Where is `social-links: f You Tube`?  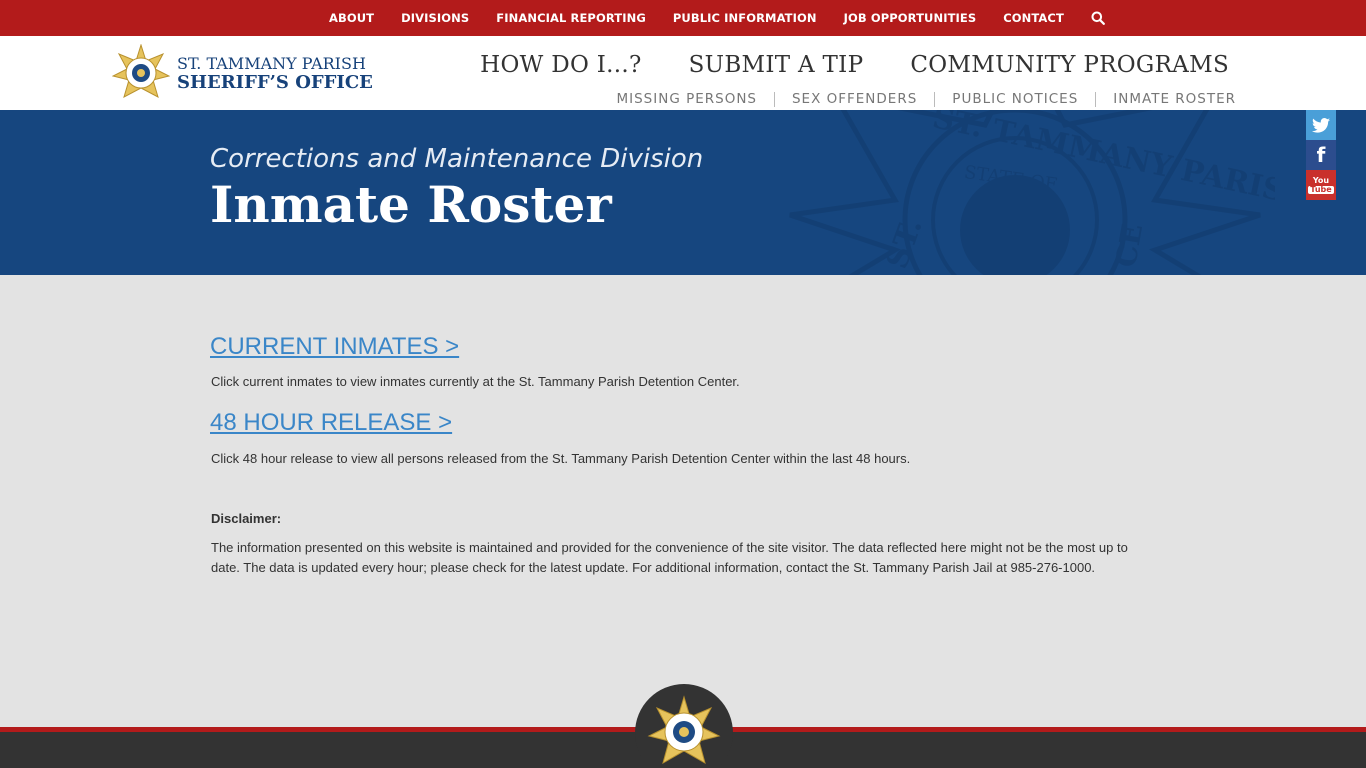 social-links: f You Tube is located at coordinates (1321, 155).